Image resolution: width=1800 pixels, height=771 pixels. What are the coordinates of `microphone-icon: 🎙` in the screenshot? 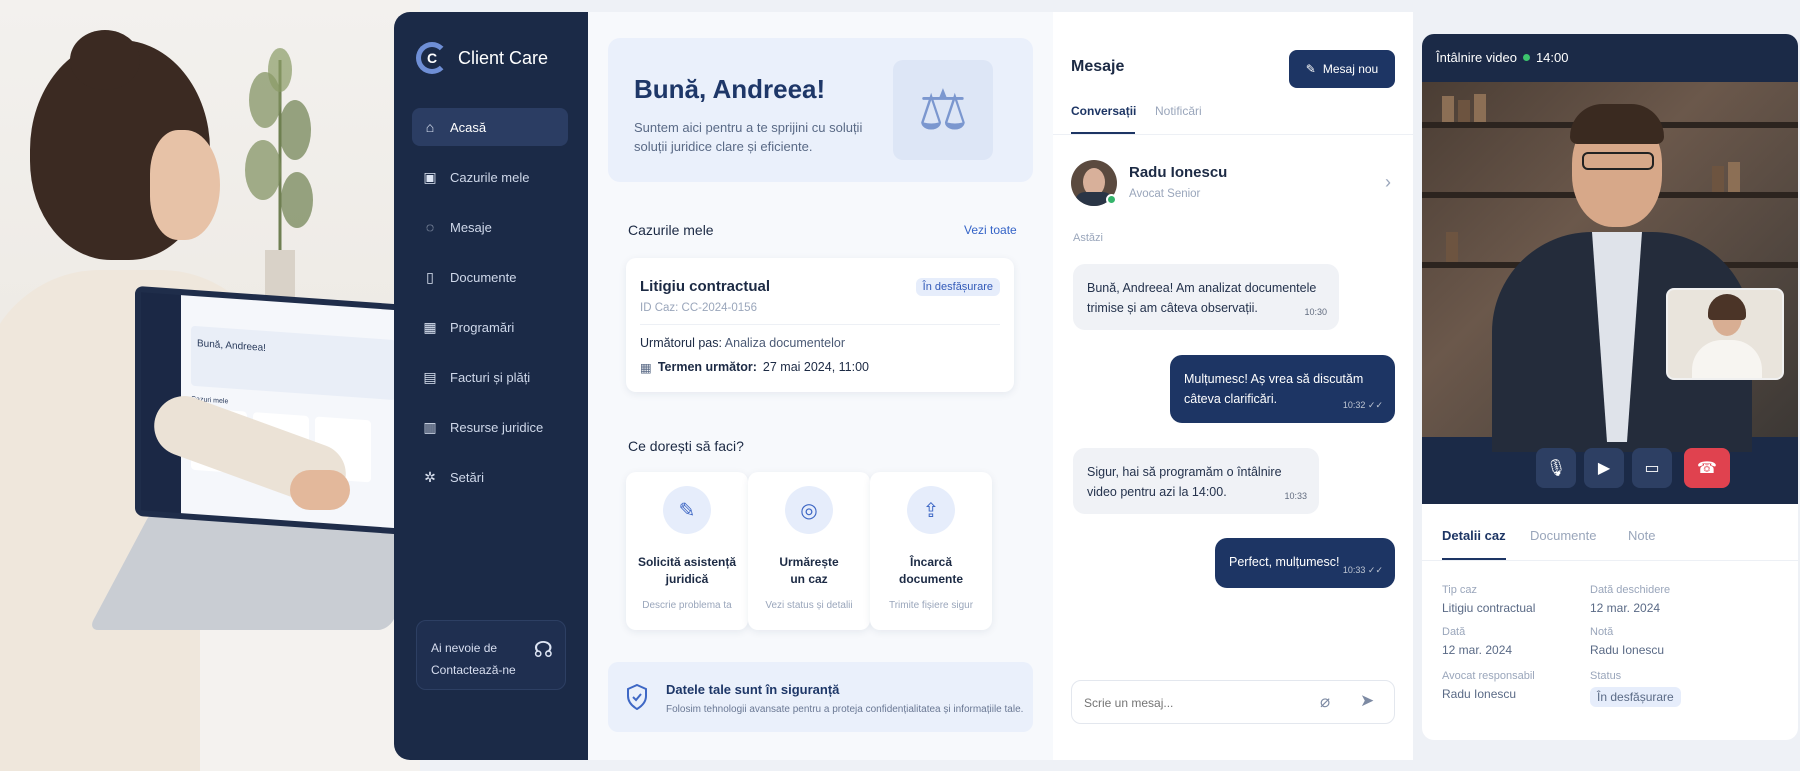 It's located at (1556, 468).